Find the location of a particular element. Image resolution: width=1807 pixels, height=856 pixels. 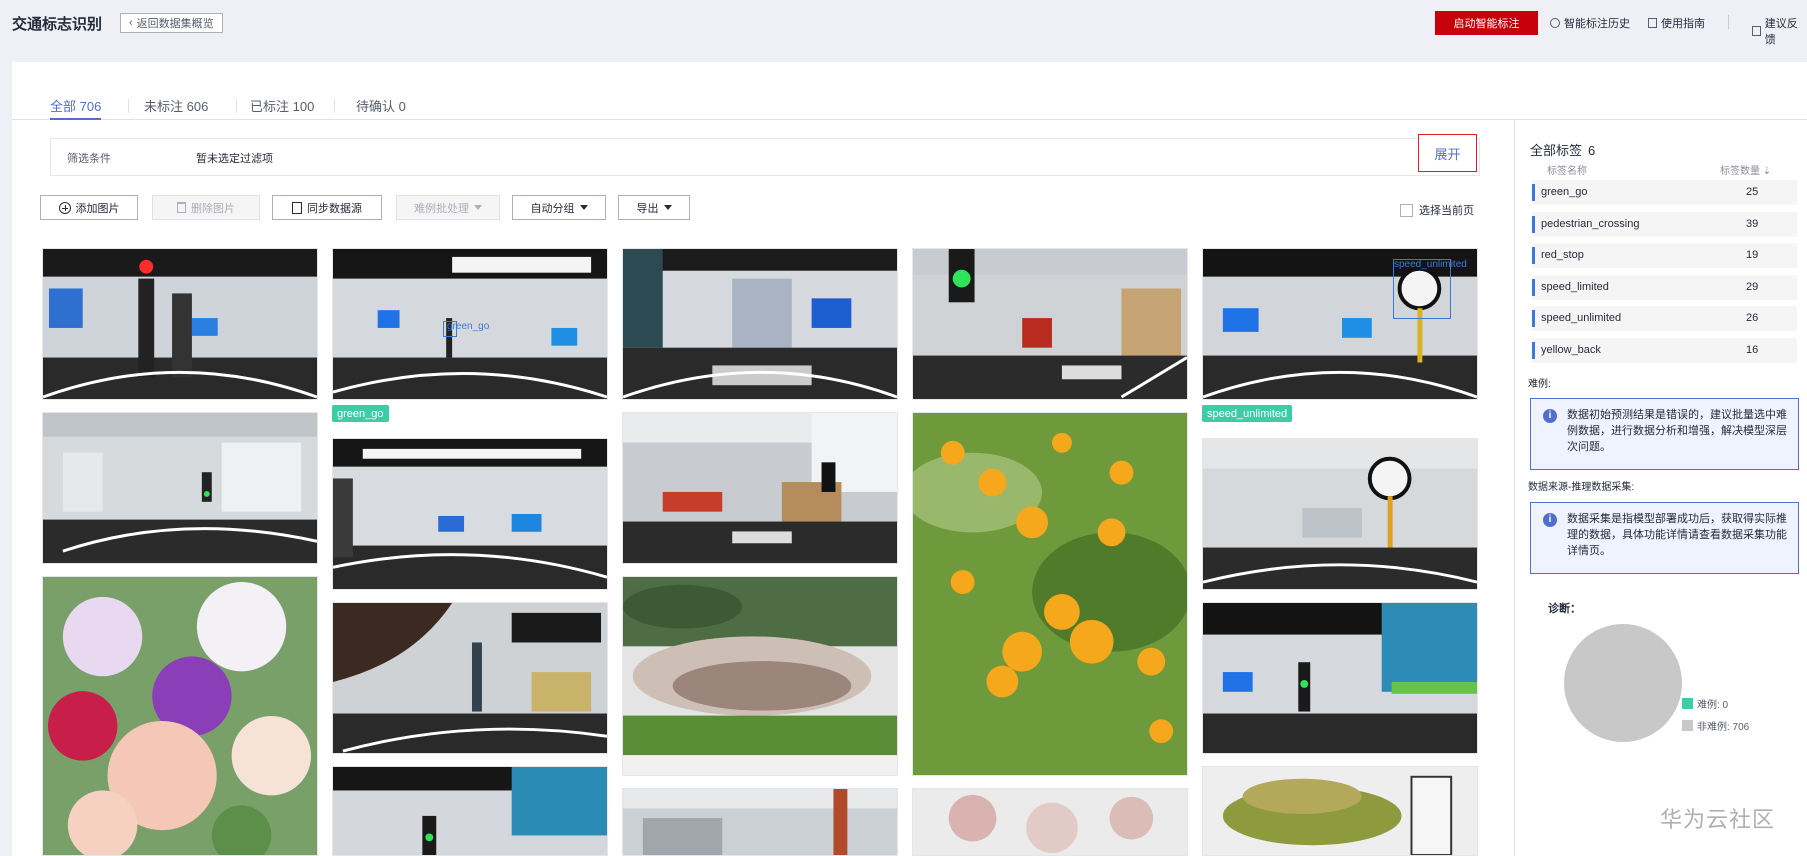

trash-icon is located at coordinates (181, 207).